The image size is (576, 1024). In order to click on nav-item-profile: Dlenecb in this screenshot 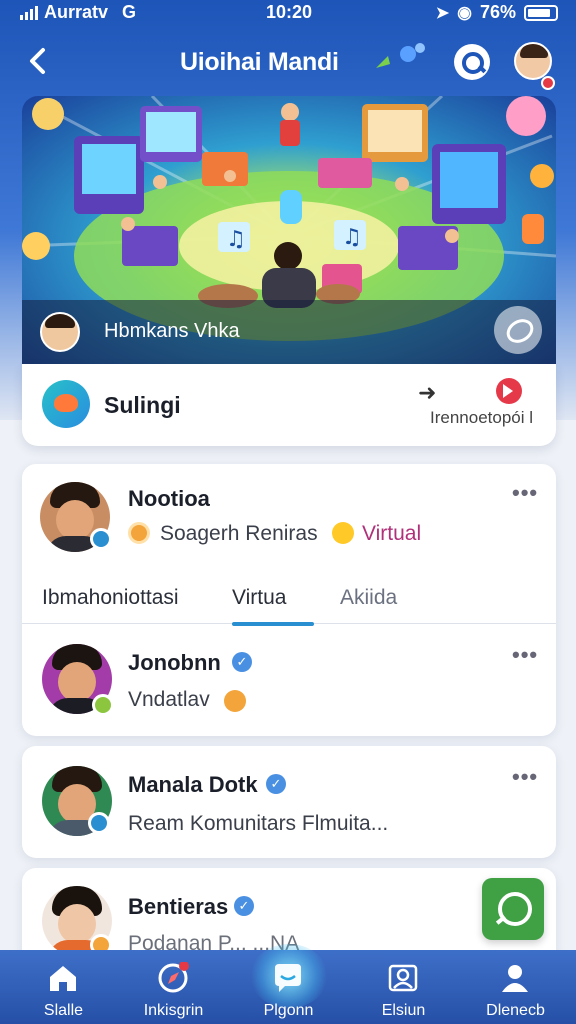, I will do `click(515, 987)`.